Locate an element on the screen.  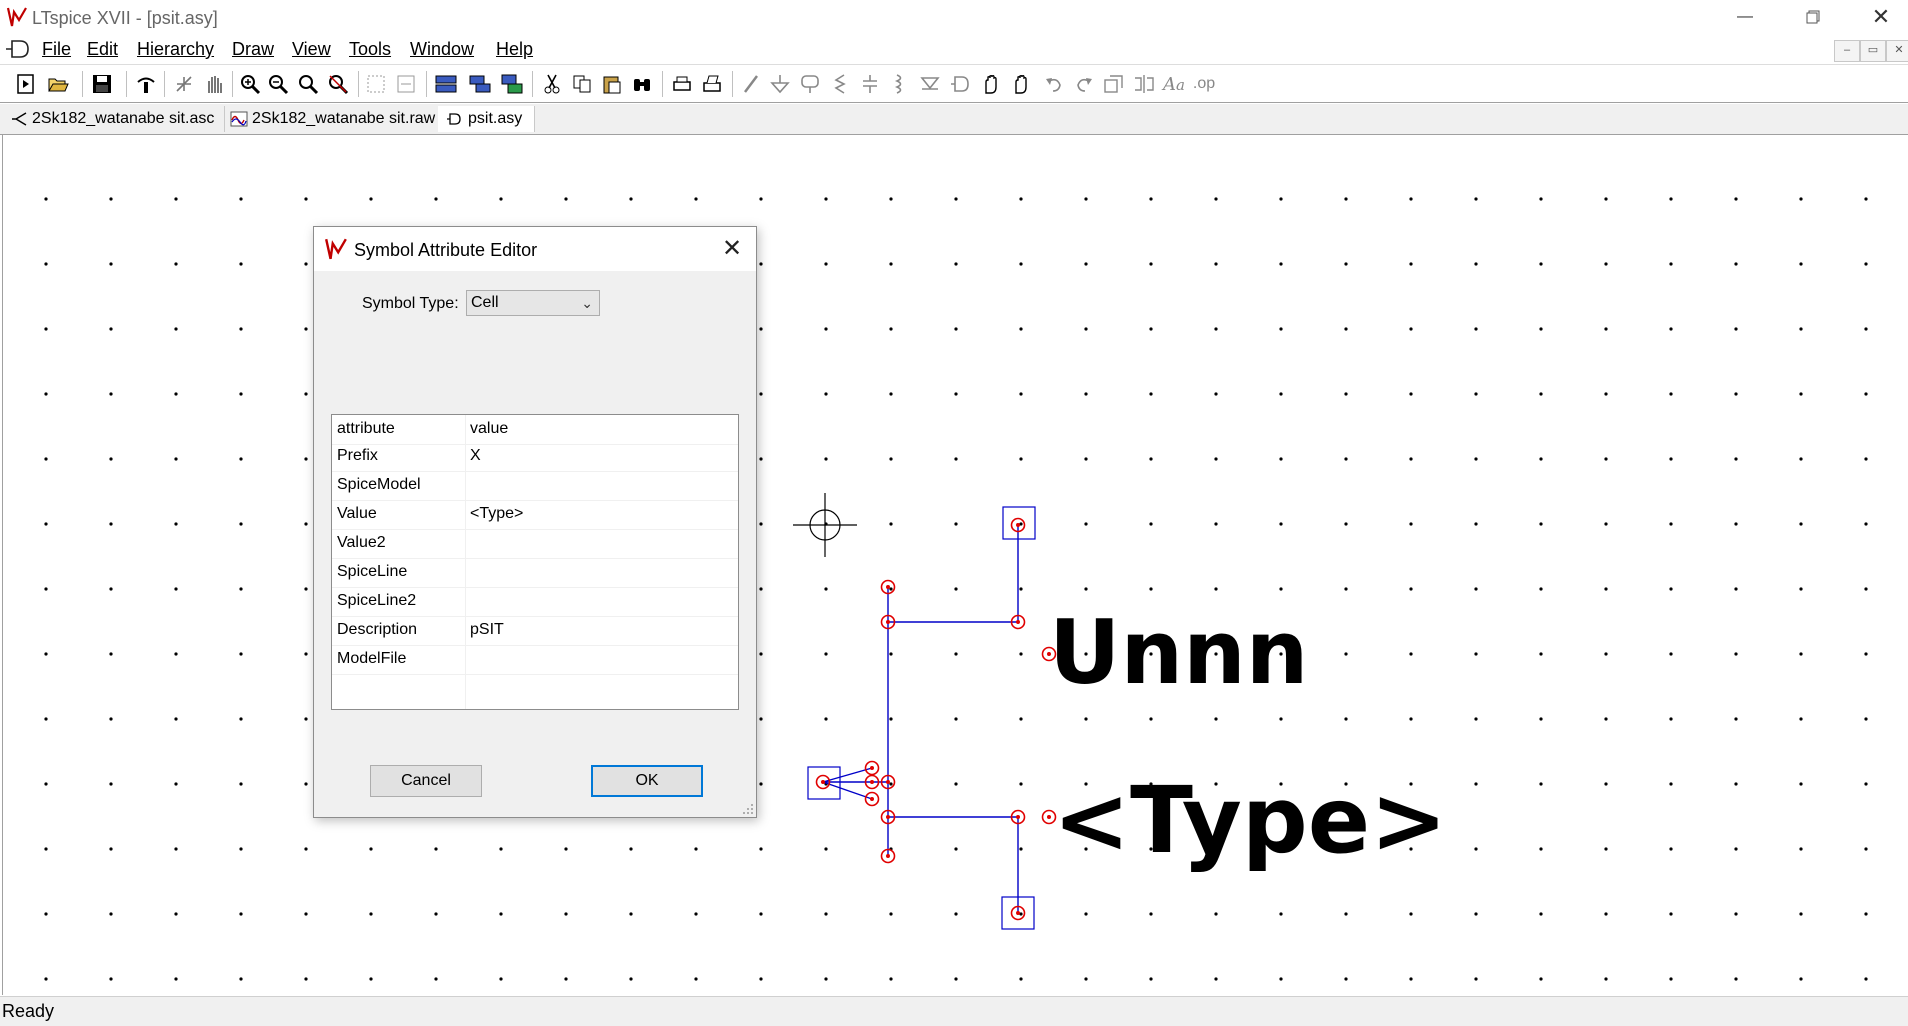
resize-grip-icon is located at coordinates (748, 809).